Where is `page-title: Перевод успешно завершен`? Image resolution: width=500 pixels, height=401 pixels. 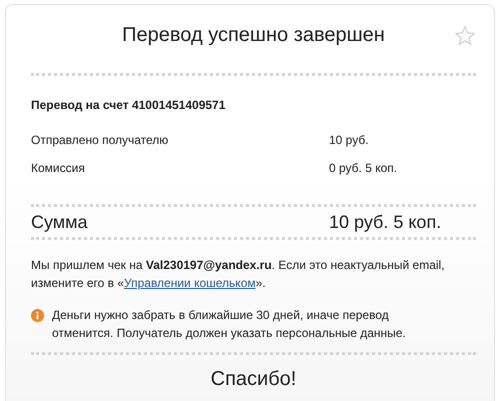 page-title: Перевод успешно завершен is located at coordinates (253, 35).